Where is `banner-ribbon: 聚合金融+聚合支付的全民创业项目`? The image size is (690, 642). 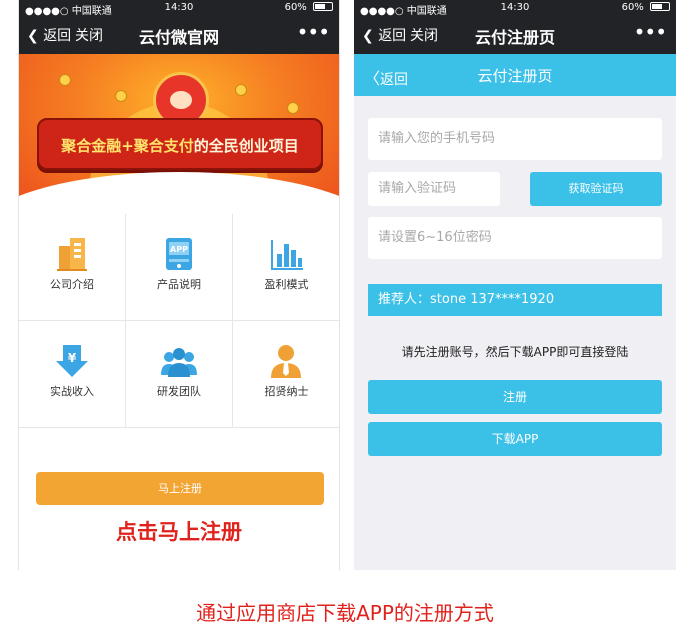 banner-ribbon: 聚合金融+聚合支付的全民创业项目 is located at coordinates (180, 144).